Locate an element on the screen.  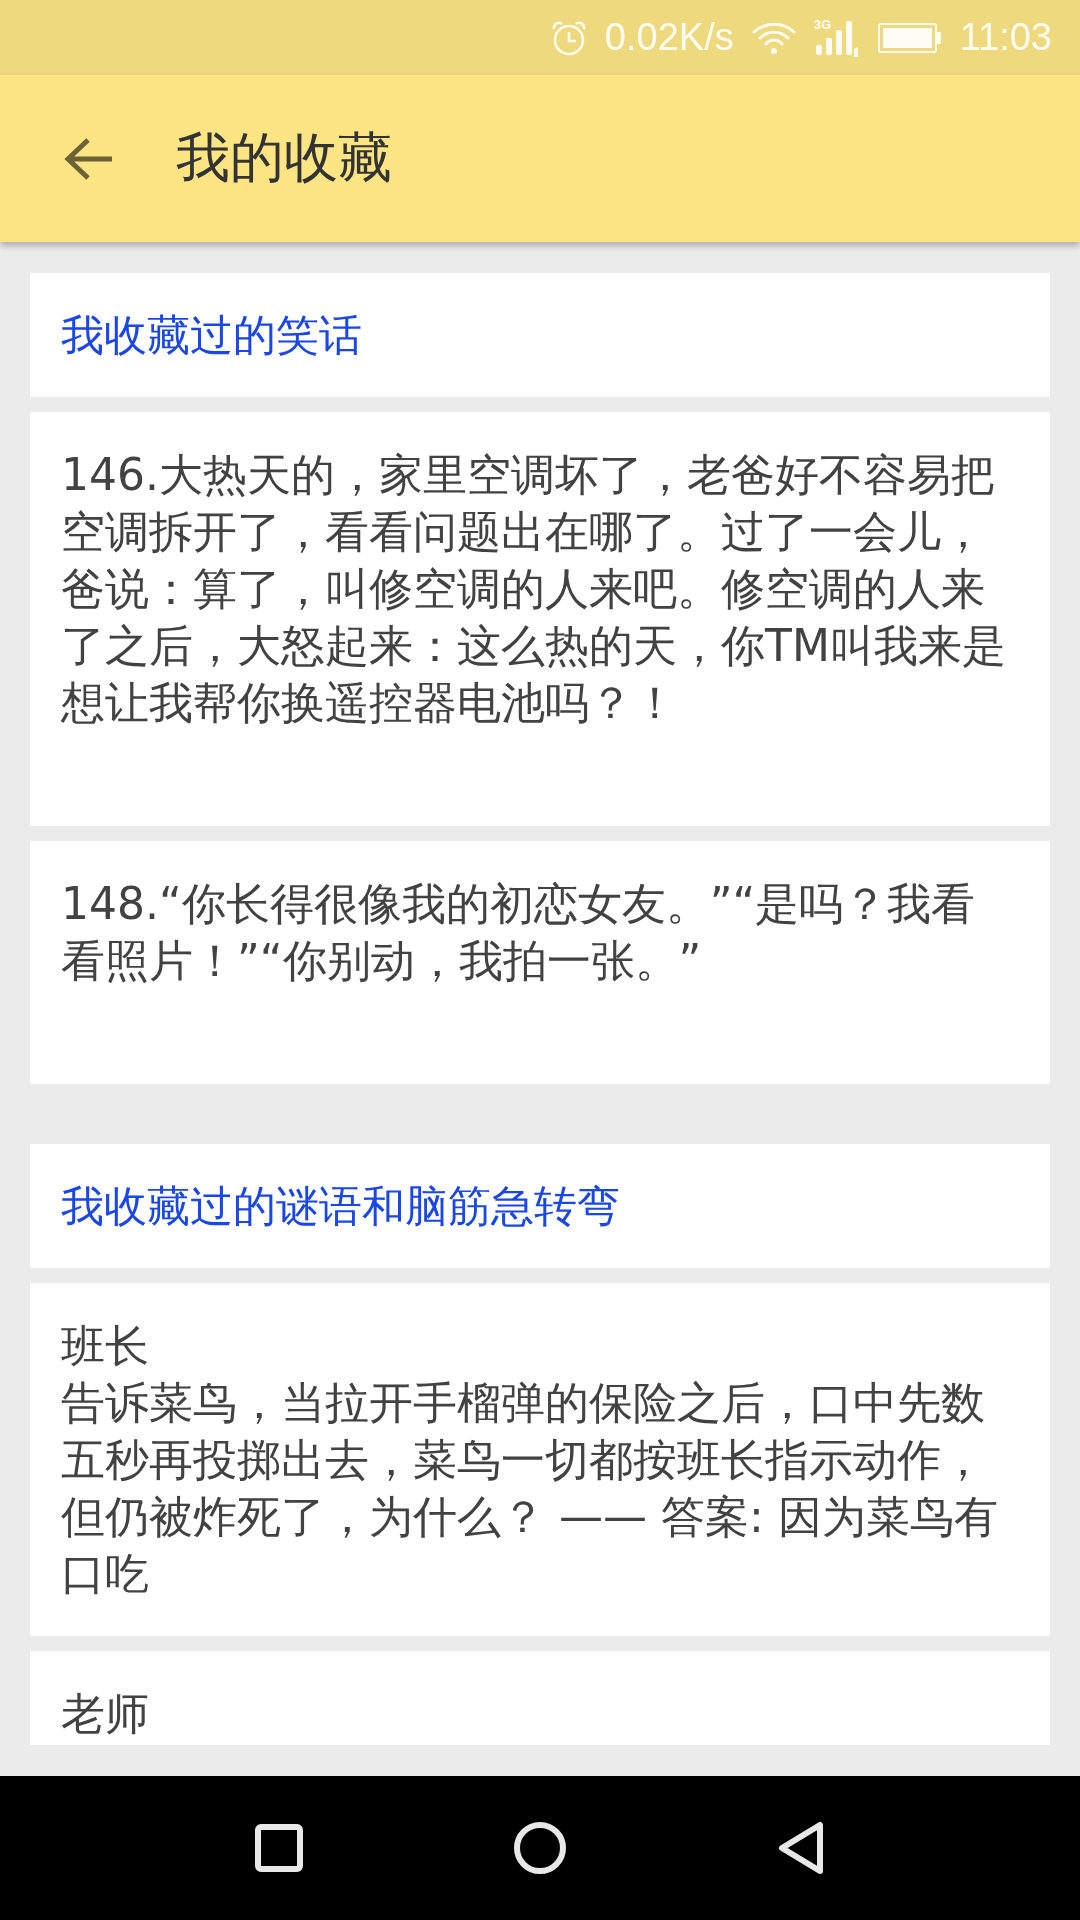
back-arrow-icon is located at coordinates (89, 158).